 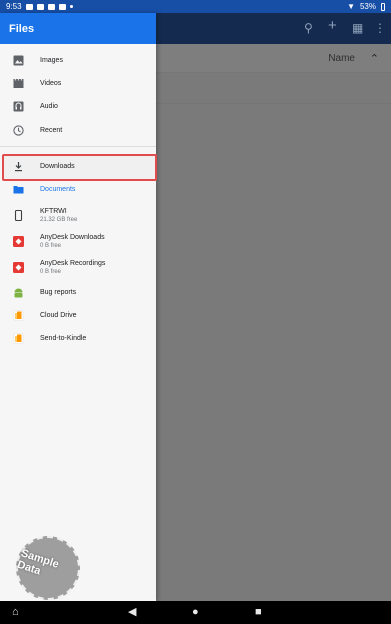 What do you see at coordinates (78, 292) in the screenshot?
I see `drawer-item-bug-reports: Bug reports` at bounding box center [78, 292].